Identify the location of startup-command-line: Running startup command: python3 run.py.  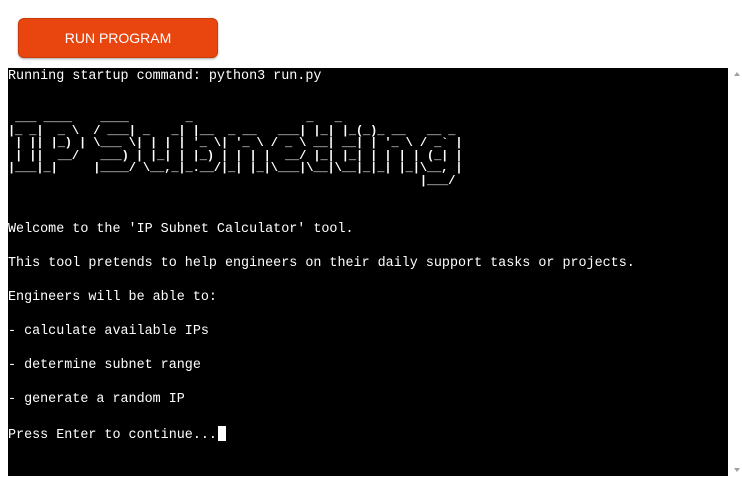
(165, 76).